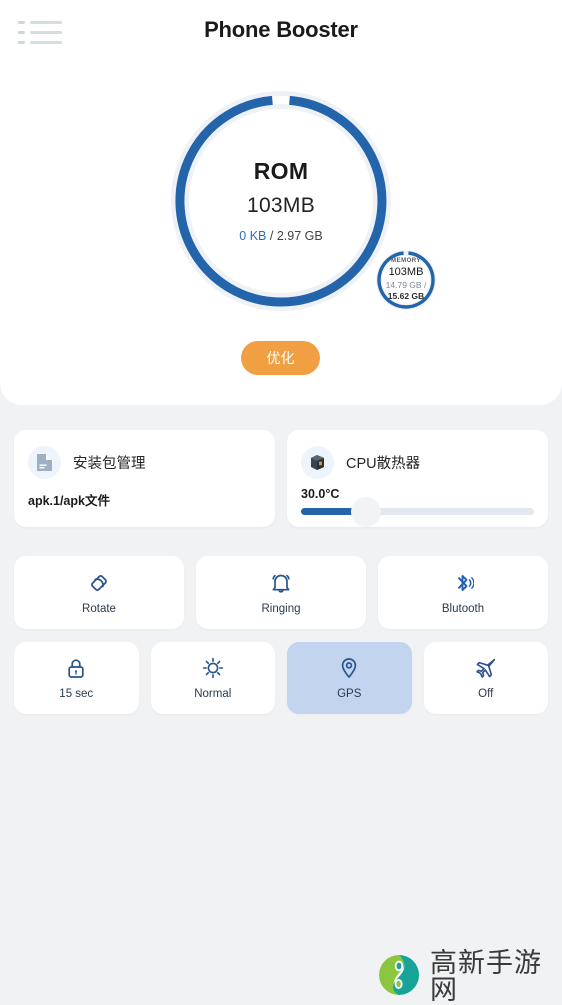  Describe the element at coordinates (366, 511) in the screenshot. I see `slider-thumb` at that location.